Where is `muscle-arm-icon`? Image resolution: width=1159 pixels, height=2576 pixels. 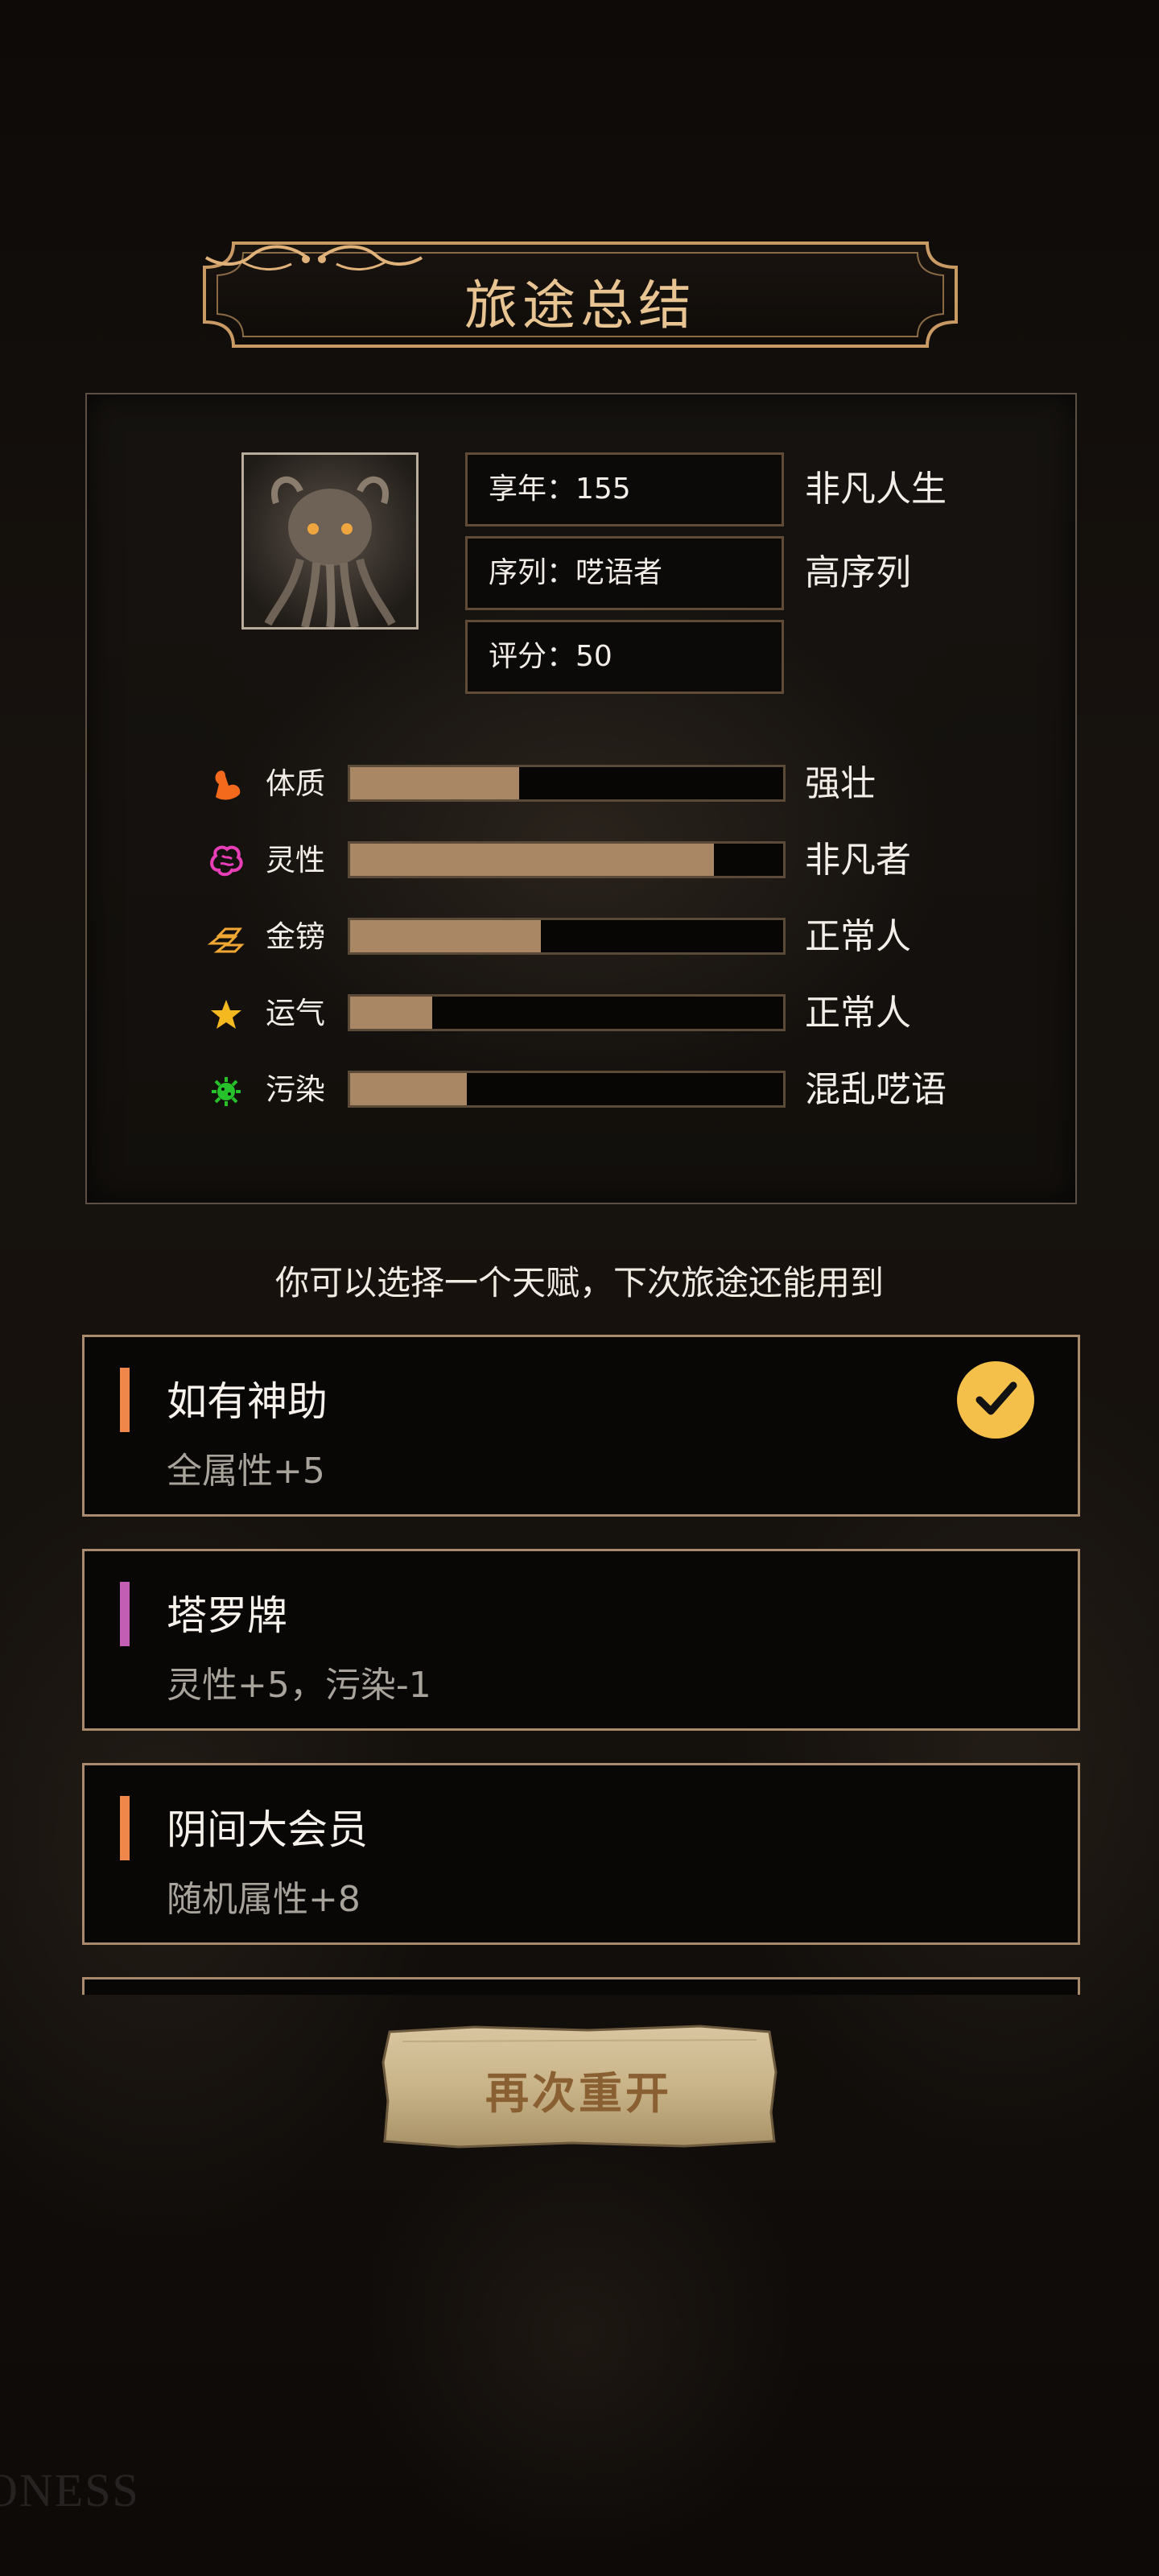 muscle-arm-icon is located at coordinates (228, 785).